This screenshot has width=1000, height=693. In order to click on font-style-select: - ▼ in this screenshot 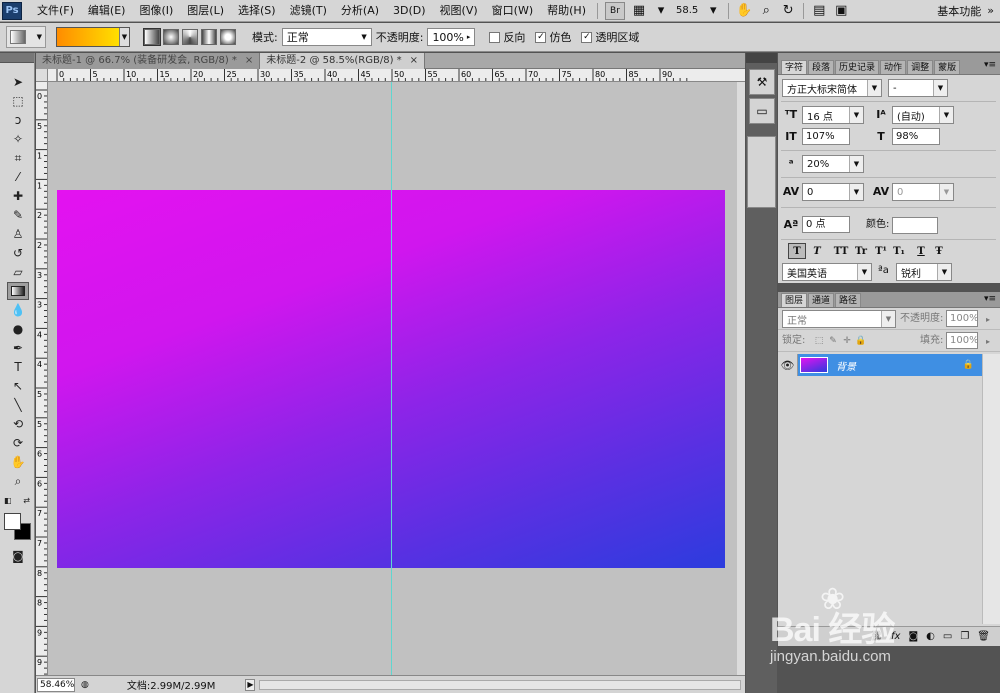, I will do `click(918, 88)`.